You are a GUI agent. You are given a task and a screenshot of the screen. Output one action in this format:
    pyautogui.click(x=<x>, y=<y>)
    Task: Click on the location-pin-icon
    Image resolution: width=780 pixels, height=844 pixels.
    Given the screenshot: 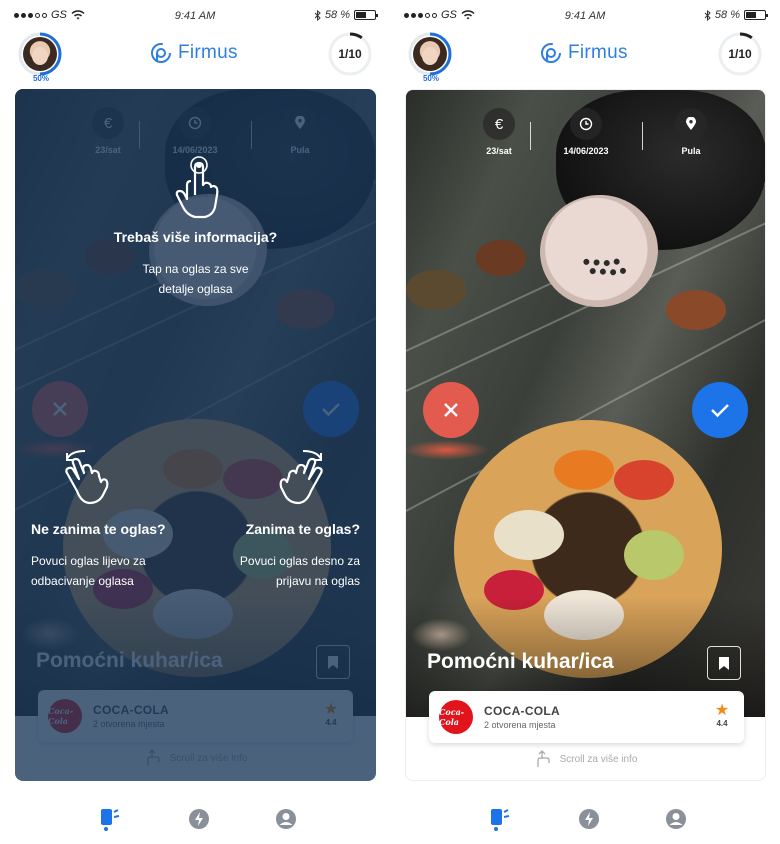 What is the action you would take?
    pyautogui.click(x=691, y=124)
    